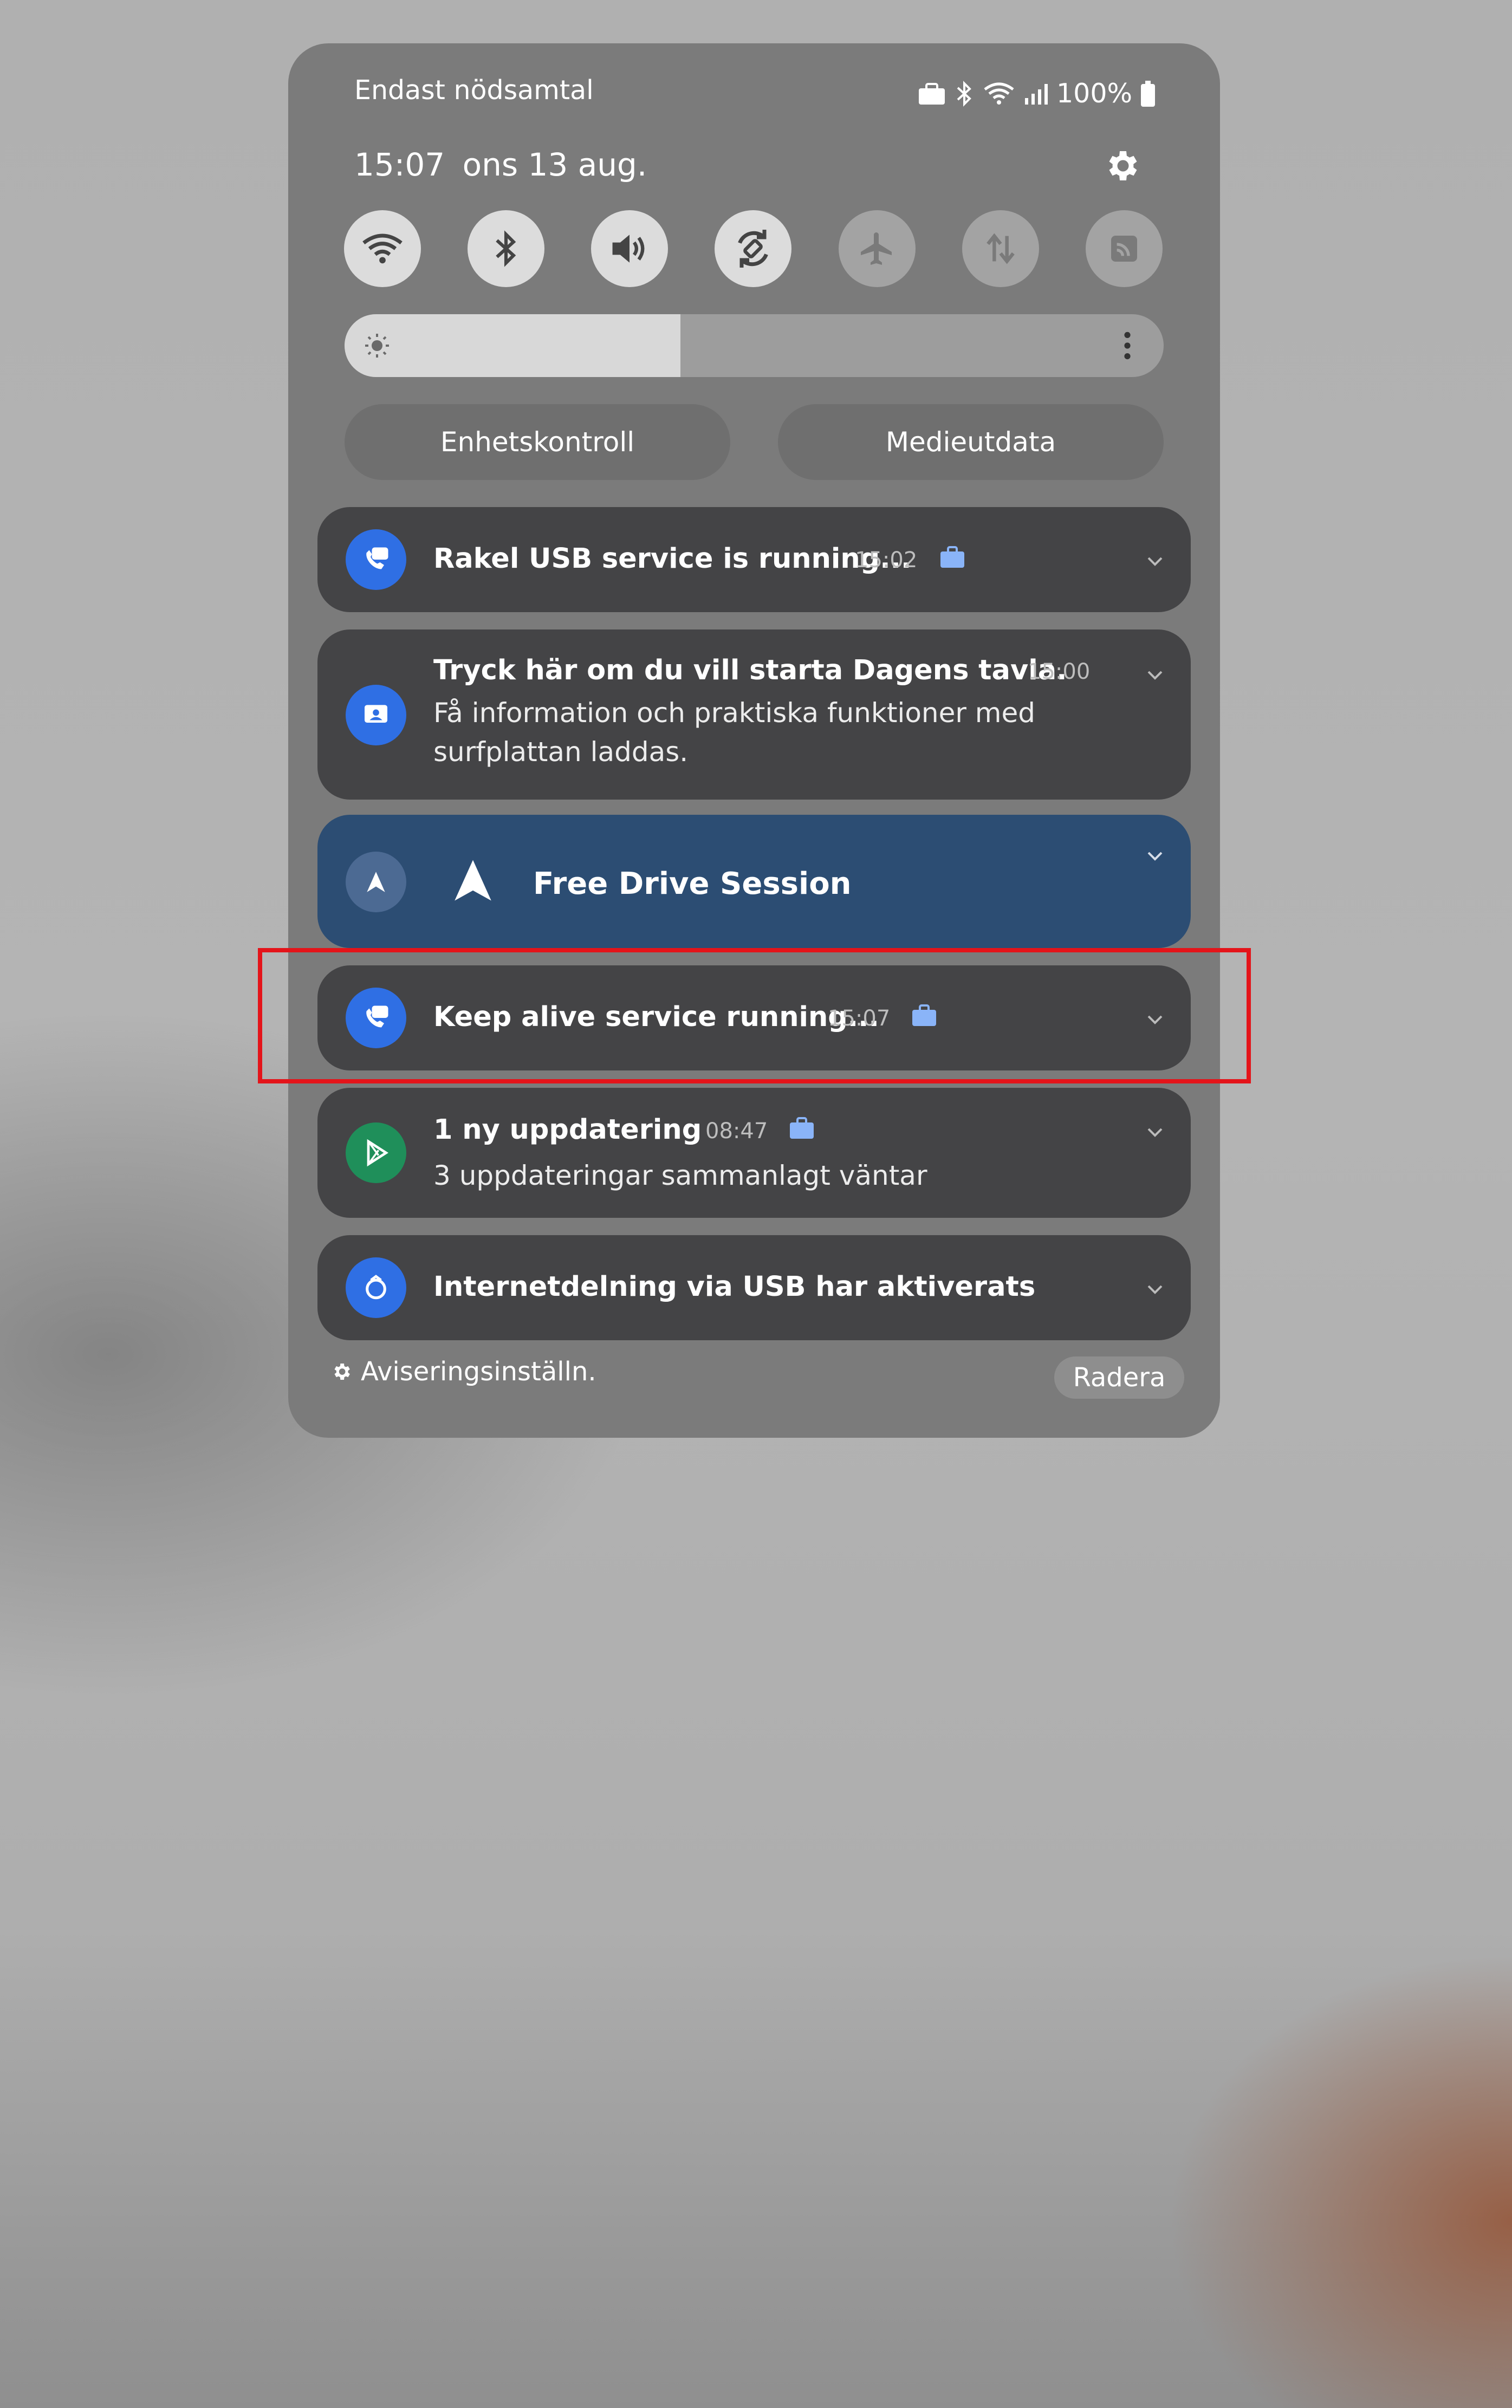  What do you see at coordinates (1059, 671) in the screenshot?
I see `notification-time: 15:00` at bounding box center [1059, 671].